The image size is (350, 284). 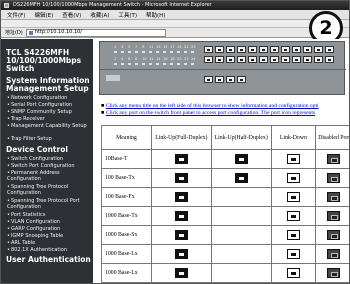 I want to click on menu-favorites: 收藏(A), so click(x=99, y=15).